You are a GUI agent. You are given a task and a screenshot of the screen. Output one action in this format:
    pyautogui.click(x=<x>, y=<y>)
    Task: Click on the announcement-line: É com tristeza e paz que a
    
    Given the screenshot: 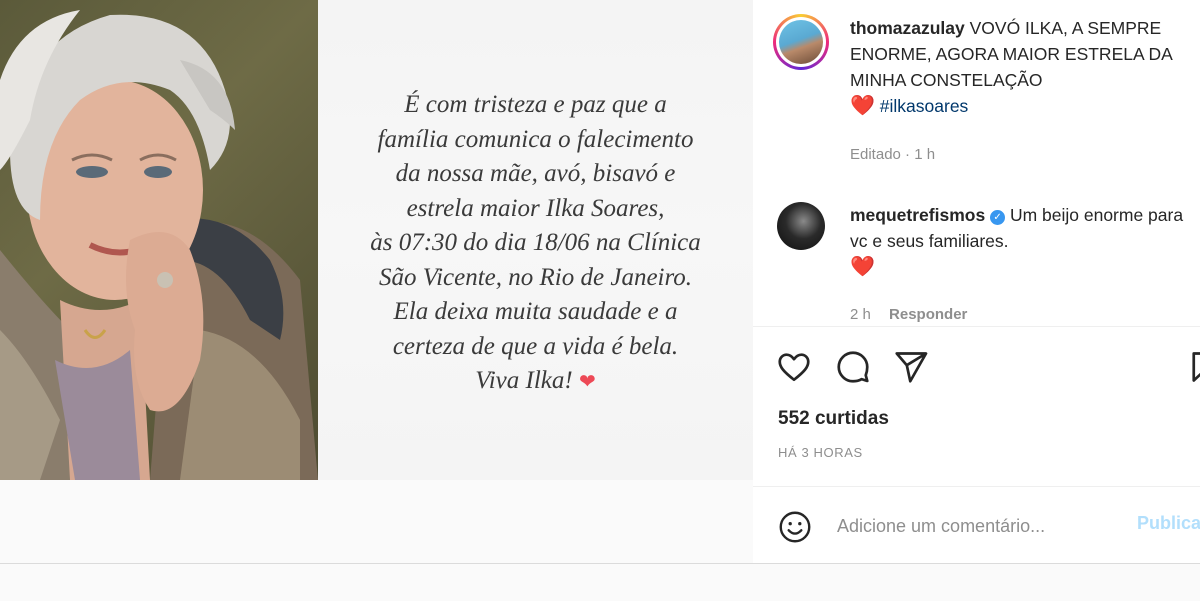 What is the action you would take?
    pyautogui.click(x=535, y=104)
    